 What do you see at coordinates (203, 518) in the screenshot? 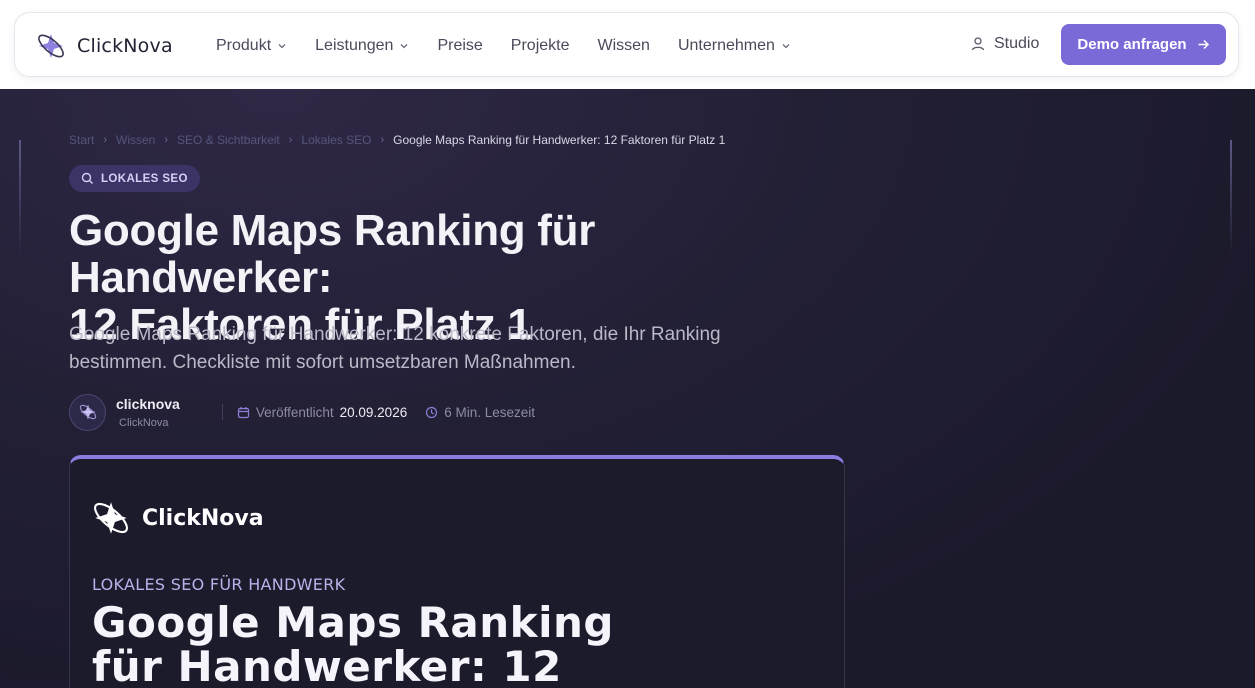
I see `card-brand-name: ClickNova` at bounding box center [203, 518].